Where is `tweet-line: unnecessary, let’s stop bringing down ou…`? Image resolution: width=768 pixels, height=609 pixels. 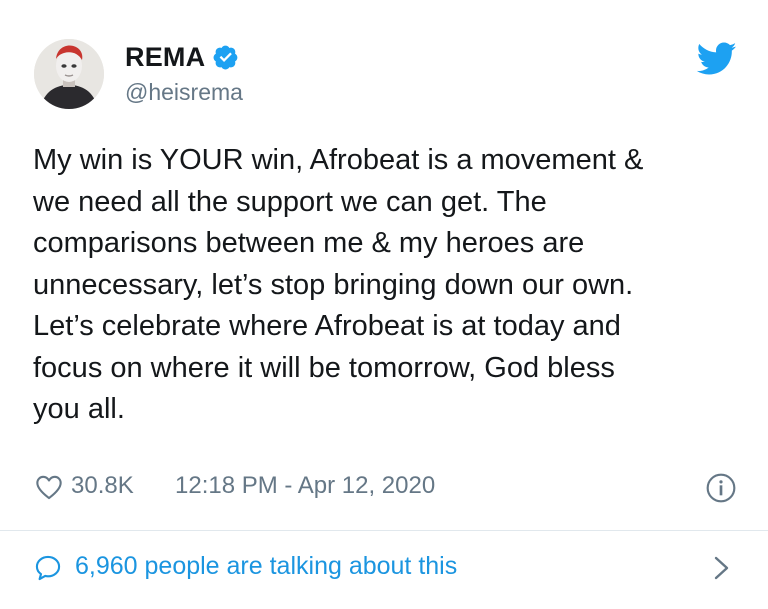
tweet-line: unnecessary, let’s stop bringing down ou… is located at coordinates (333, 284).